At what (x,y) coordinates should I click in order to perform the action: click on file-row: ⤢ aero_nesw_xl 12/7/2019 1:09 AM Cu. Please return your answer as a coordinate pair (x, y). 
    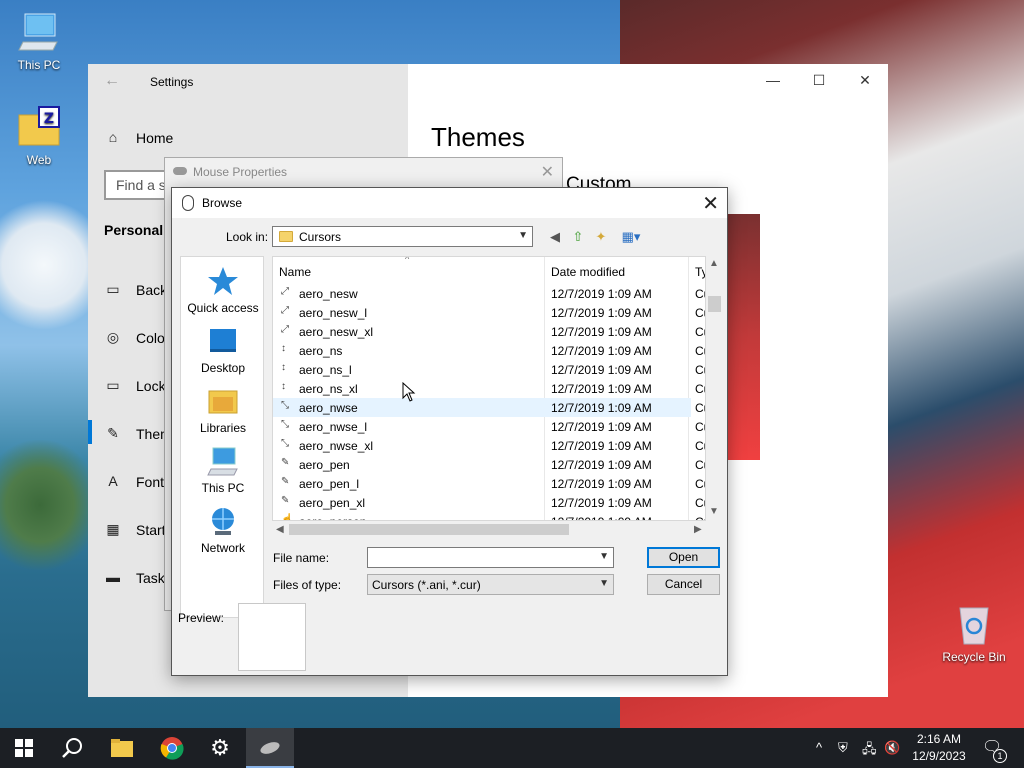
    Looking at the image, I should click on (489, 331).